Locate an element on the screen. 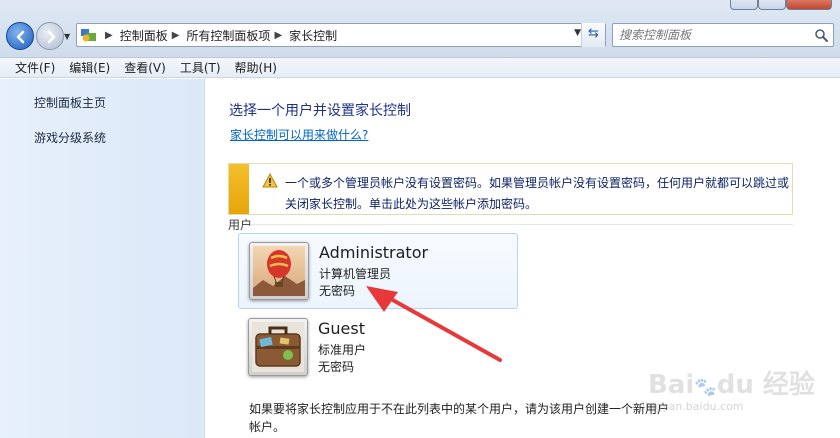 The image size is (840, 438). user-role: 标准用户 is located at coordinates (342, 350).